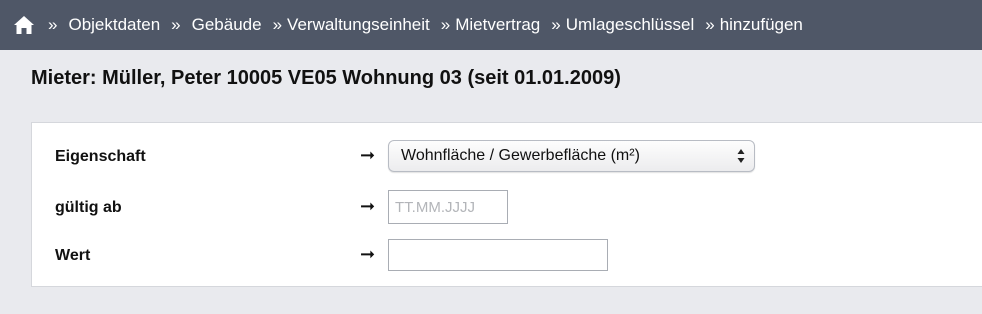 The image size is (982, 314). Describe the element at coordinates (448, 207) in the screenshot. I see `gueltig-ab-date-input` at that location.